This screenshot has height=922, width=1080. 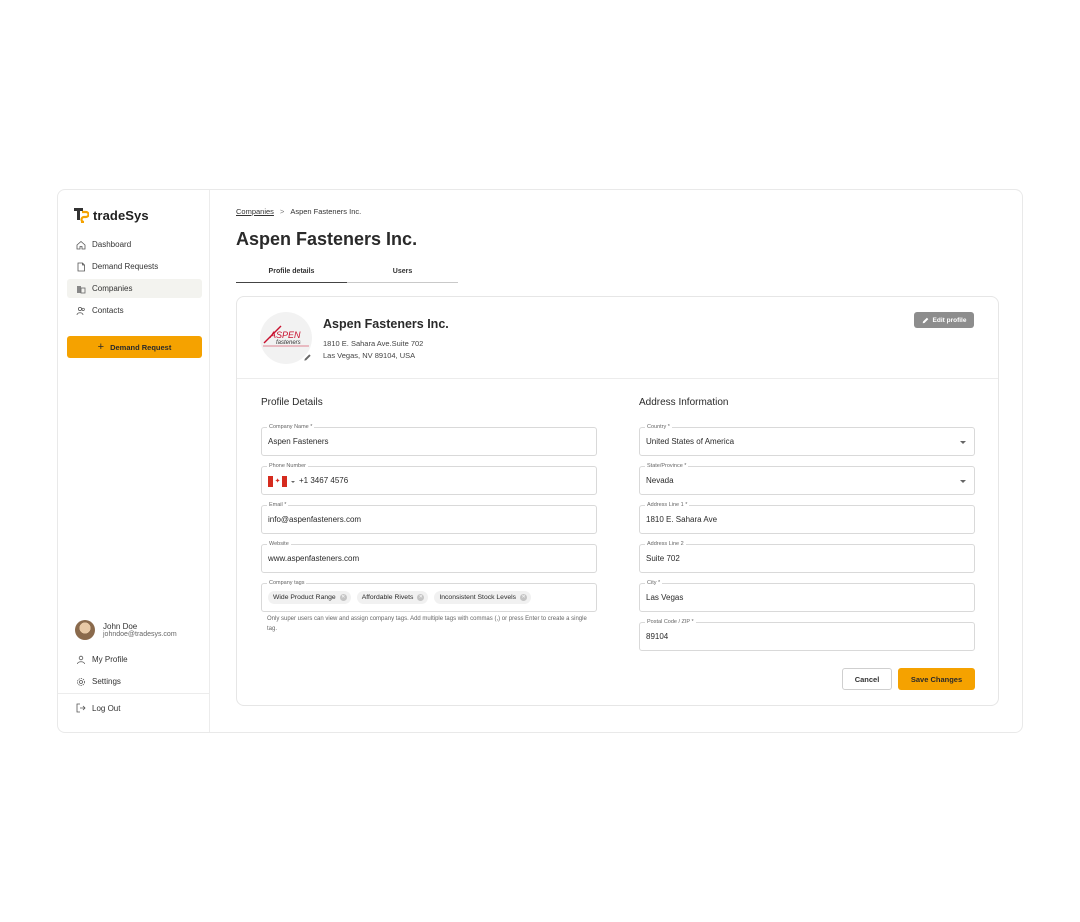 I want to click on tag-chip: Wide Product Range ✕, so click(x=309, y=597).